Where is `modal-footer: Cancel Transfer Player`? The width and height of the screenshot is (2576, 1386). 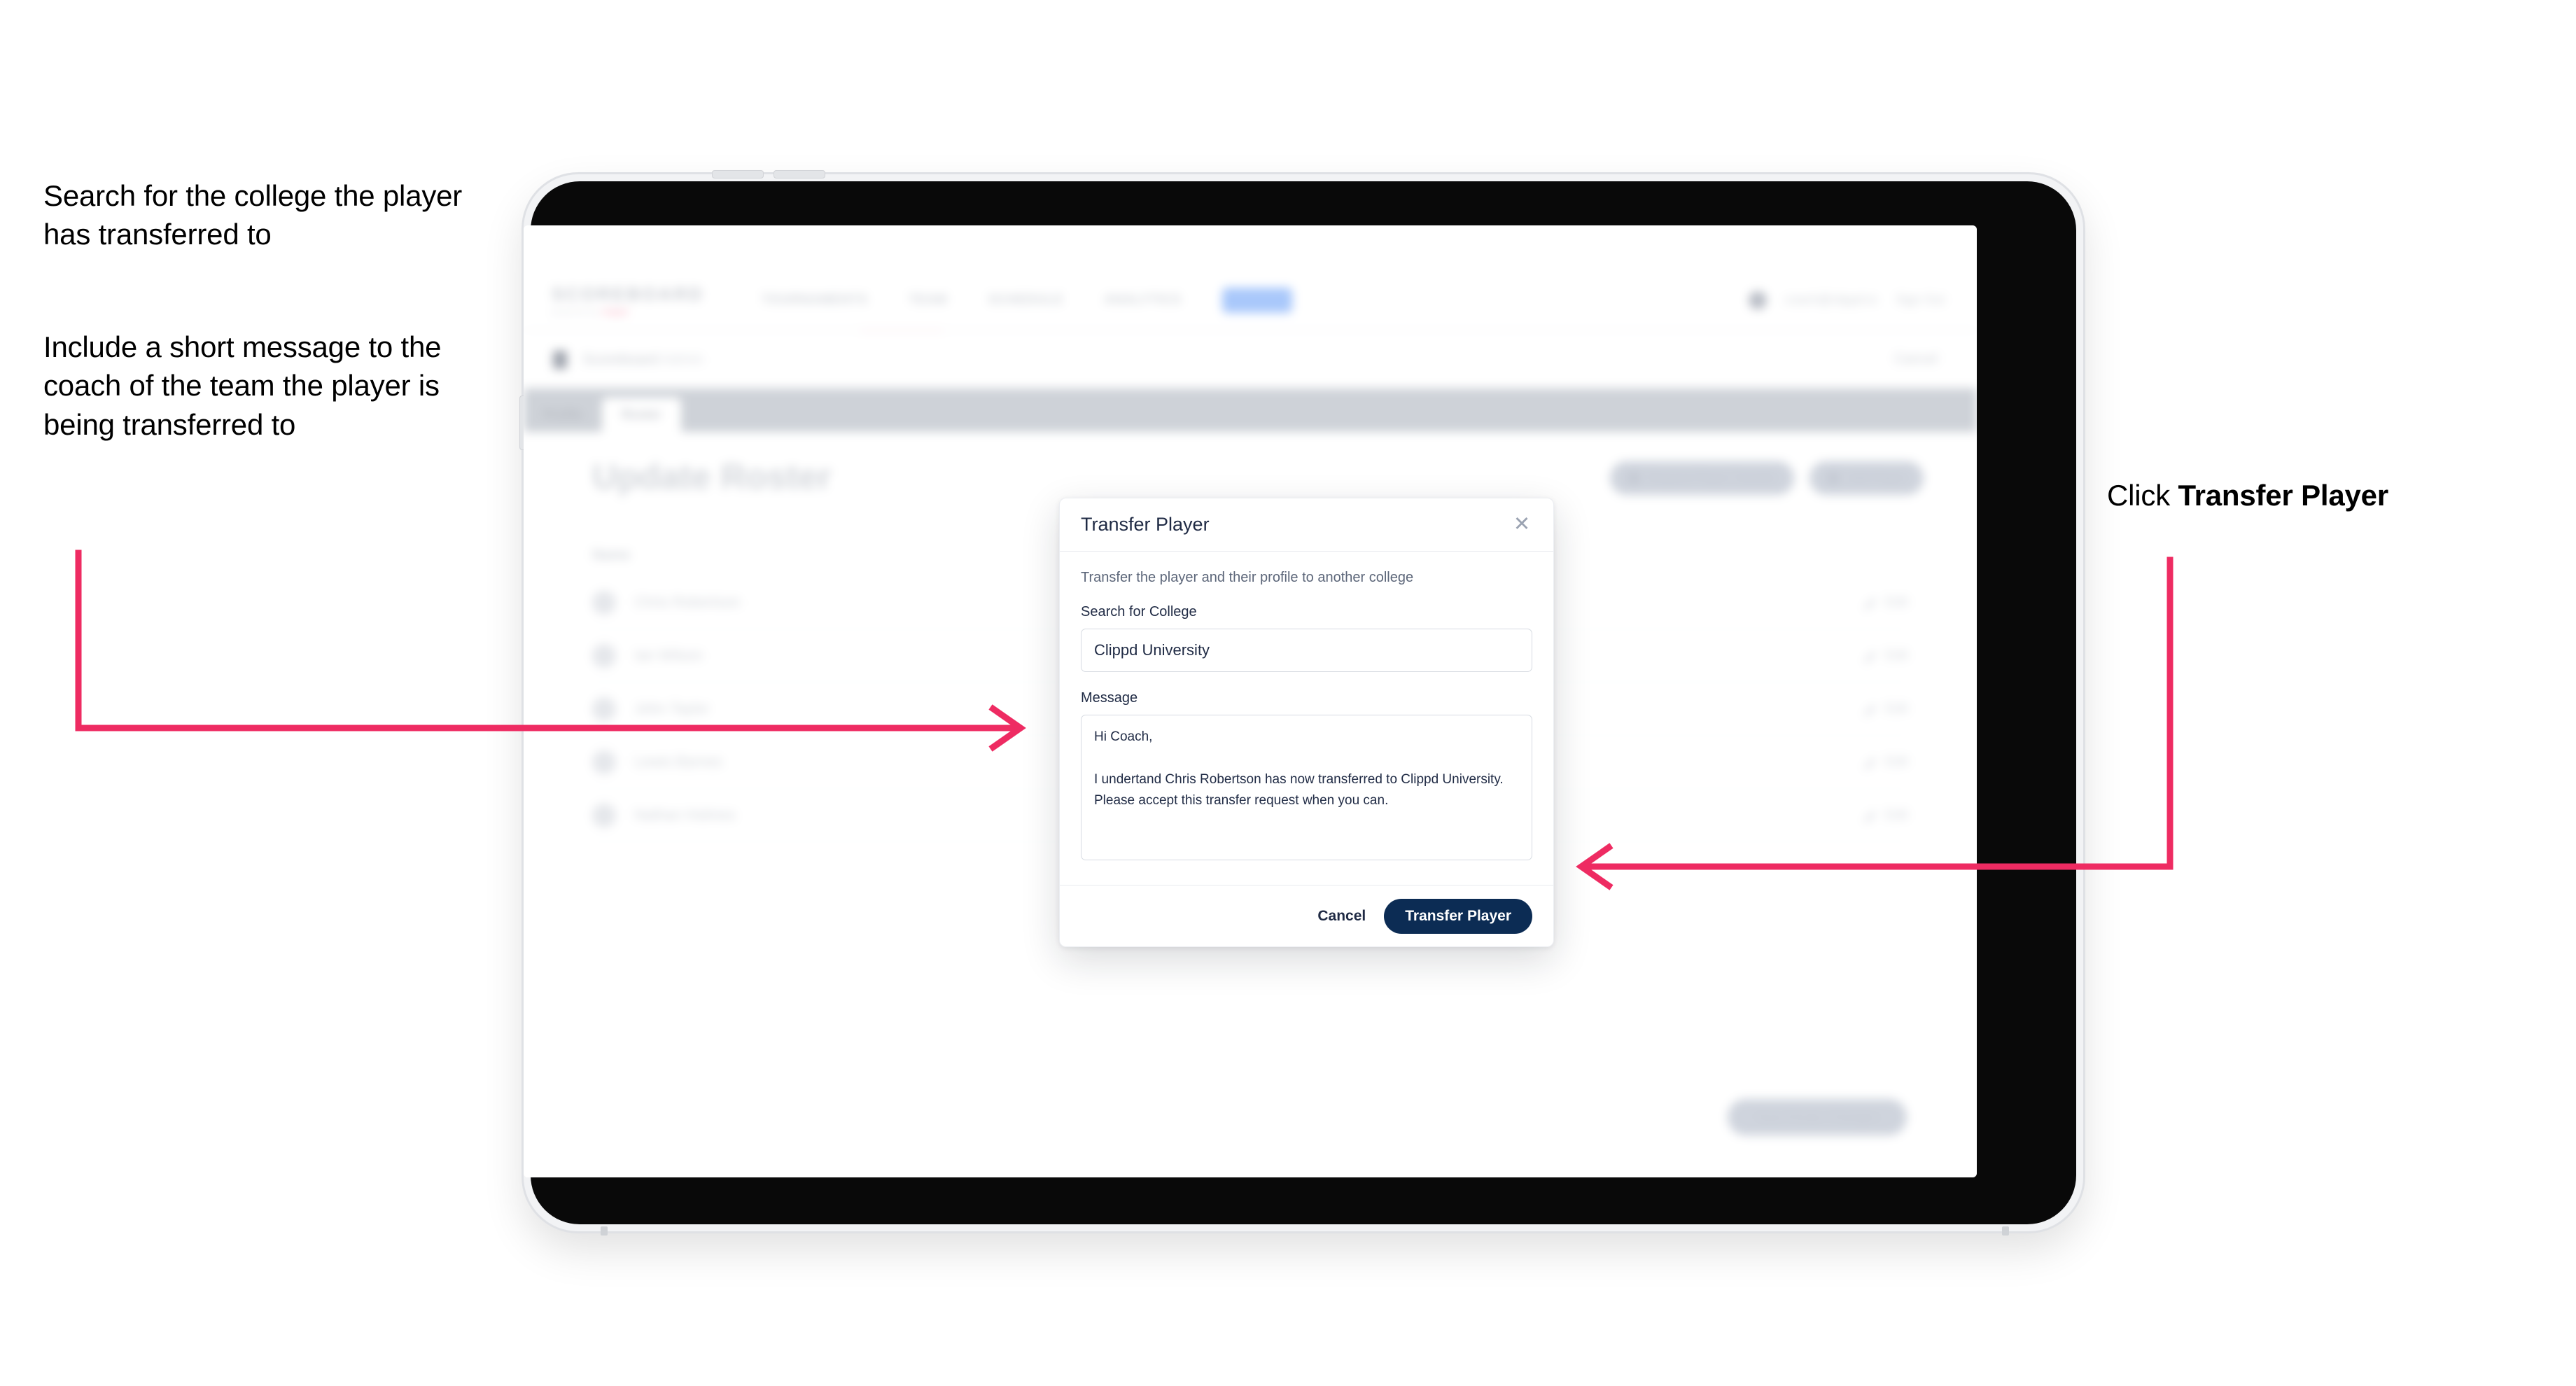
modal-footer: Cancel Transfer Player is located at coordinates (1306, 915).